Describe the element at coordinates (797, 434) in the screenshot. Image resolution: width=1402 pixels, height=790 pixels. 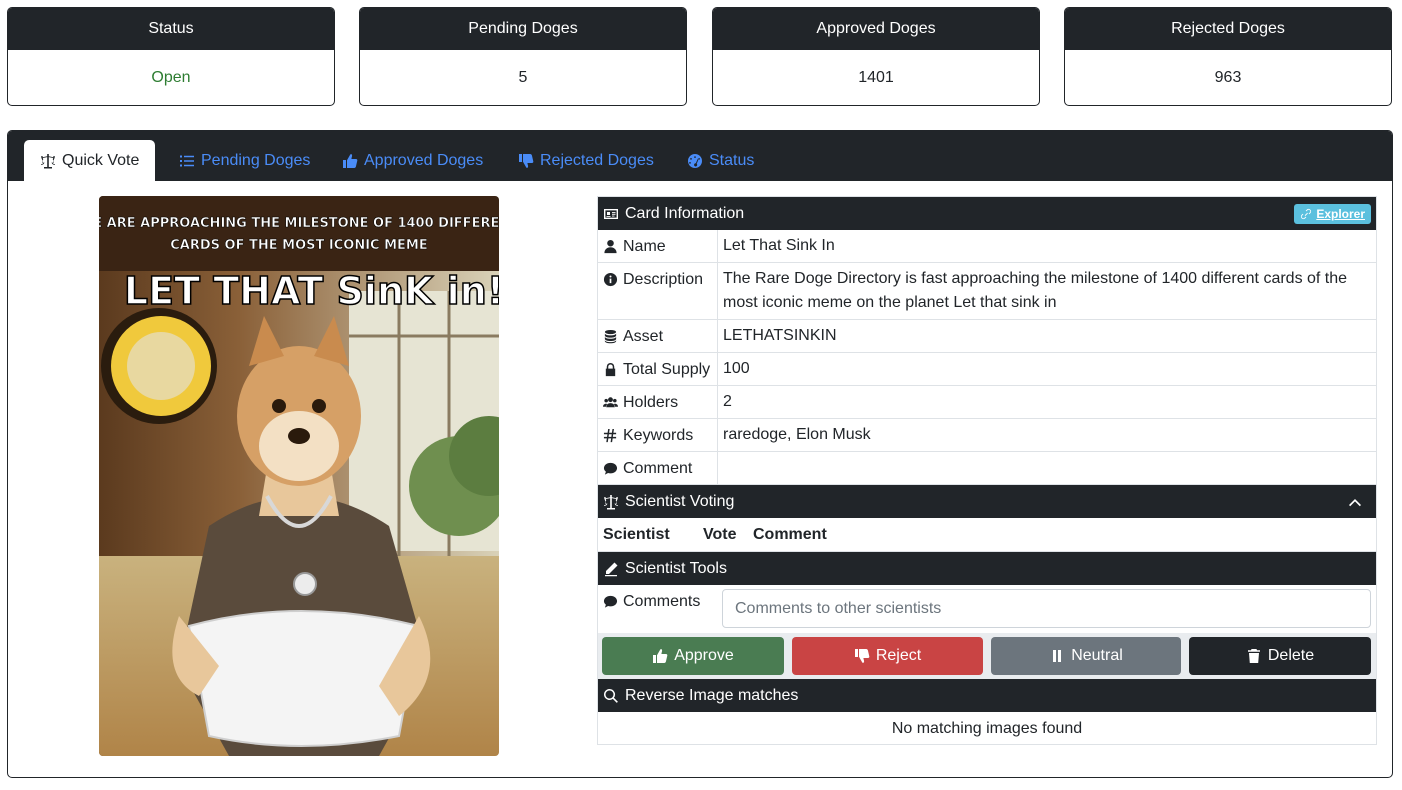
I see `field-value-keywords: raredoge, Elon Musk` at that location.